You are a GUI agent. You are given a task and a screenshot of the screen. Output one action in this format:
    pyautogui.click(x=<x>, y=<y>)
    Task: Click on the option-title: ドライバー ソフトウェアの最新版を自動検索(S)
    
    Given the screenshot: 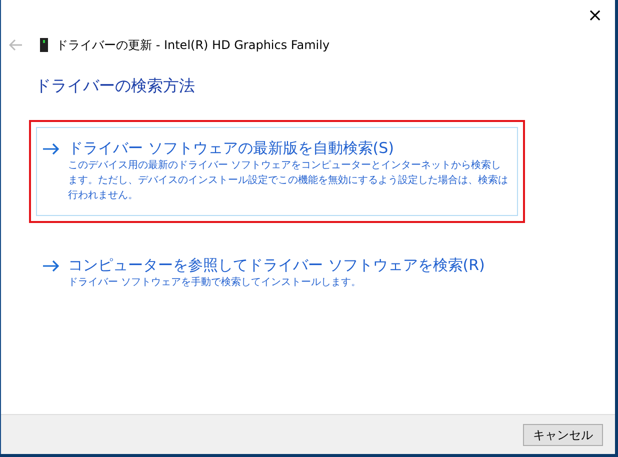 What is the action you would take?
    pyautogui.click(x=231, y=148)
    